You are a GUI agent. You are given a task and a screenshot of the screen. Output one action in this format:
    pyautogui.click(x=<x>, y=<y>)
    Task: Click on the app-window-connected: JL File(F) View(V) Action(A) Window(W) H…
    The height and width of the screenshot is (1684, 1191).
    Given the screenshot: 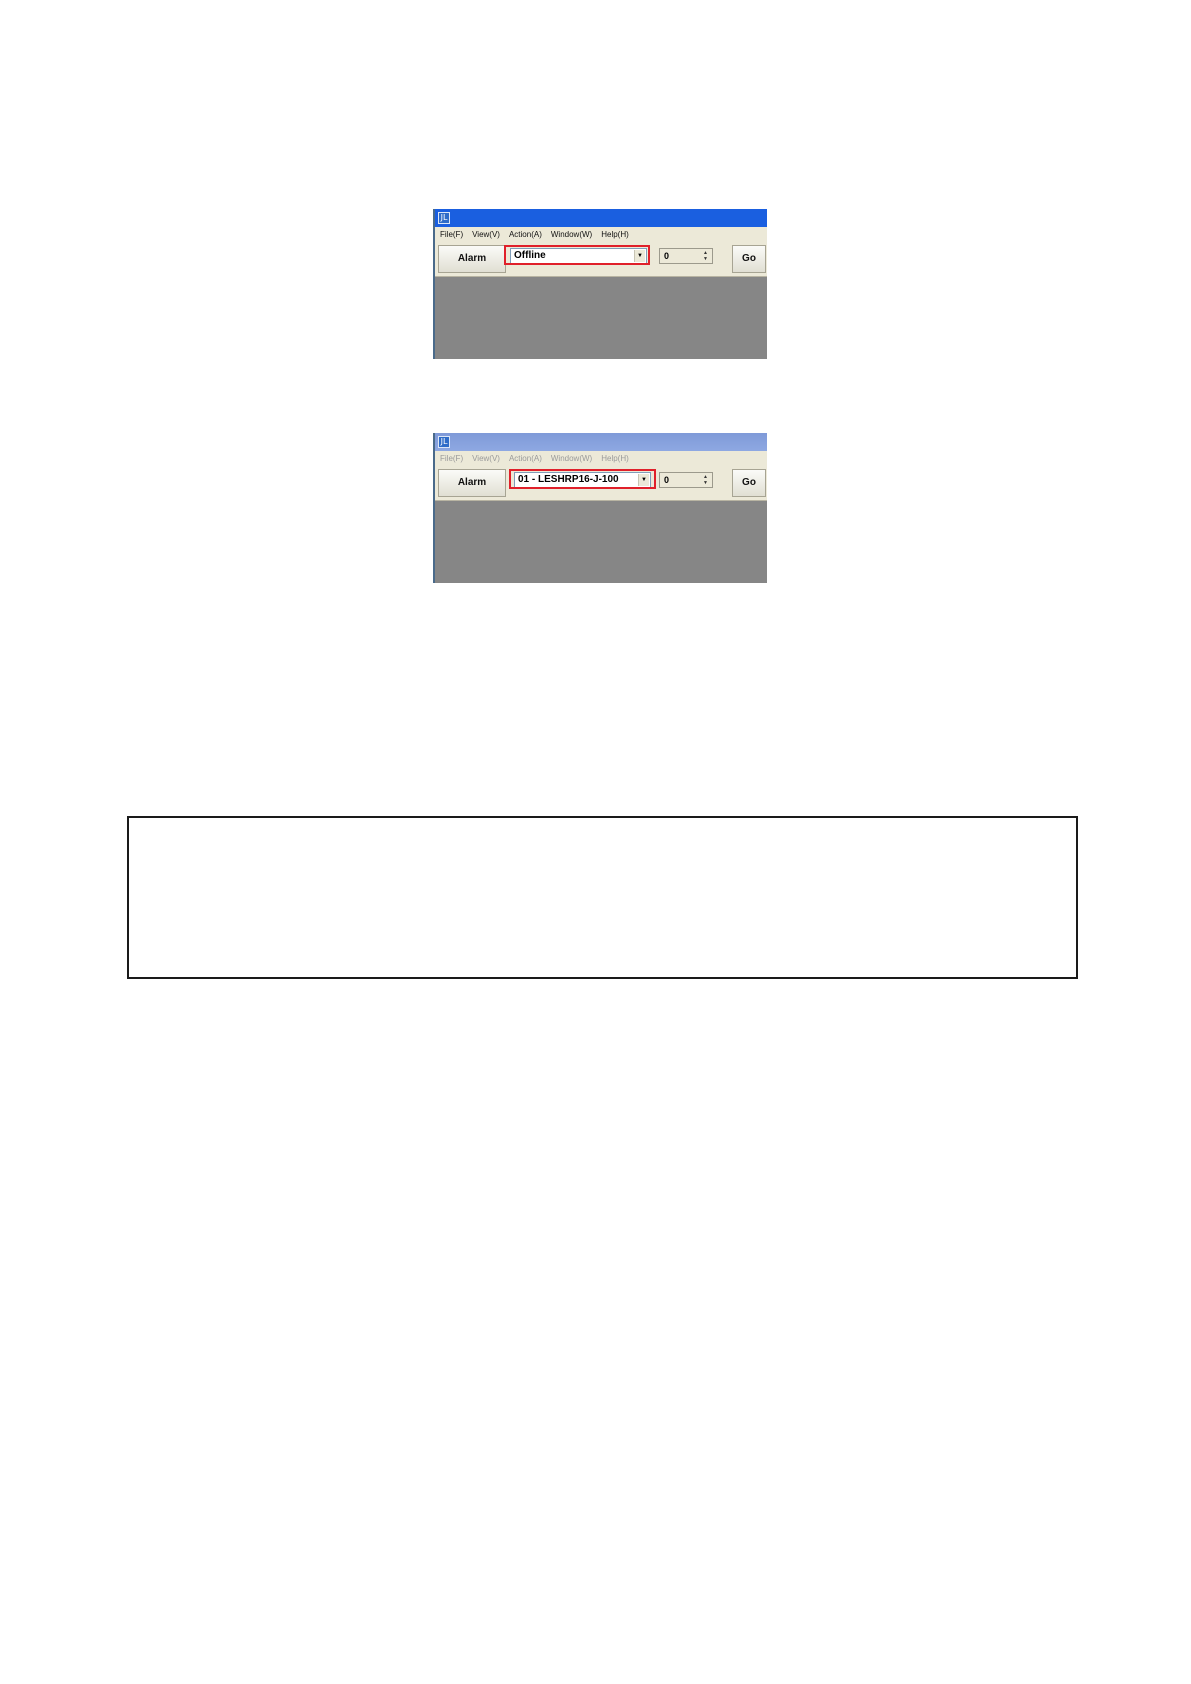 What is the action you would take?
    pyautogui.click(x=600, y=508)
    